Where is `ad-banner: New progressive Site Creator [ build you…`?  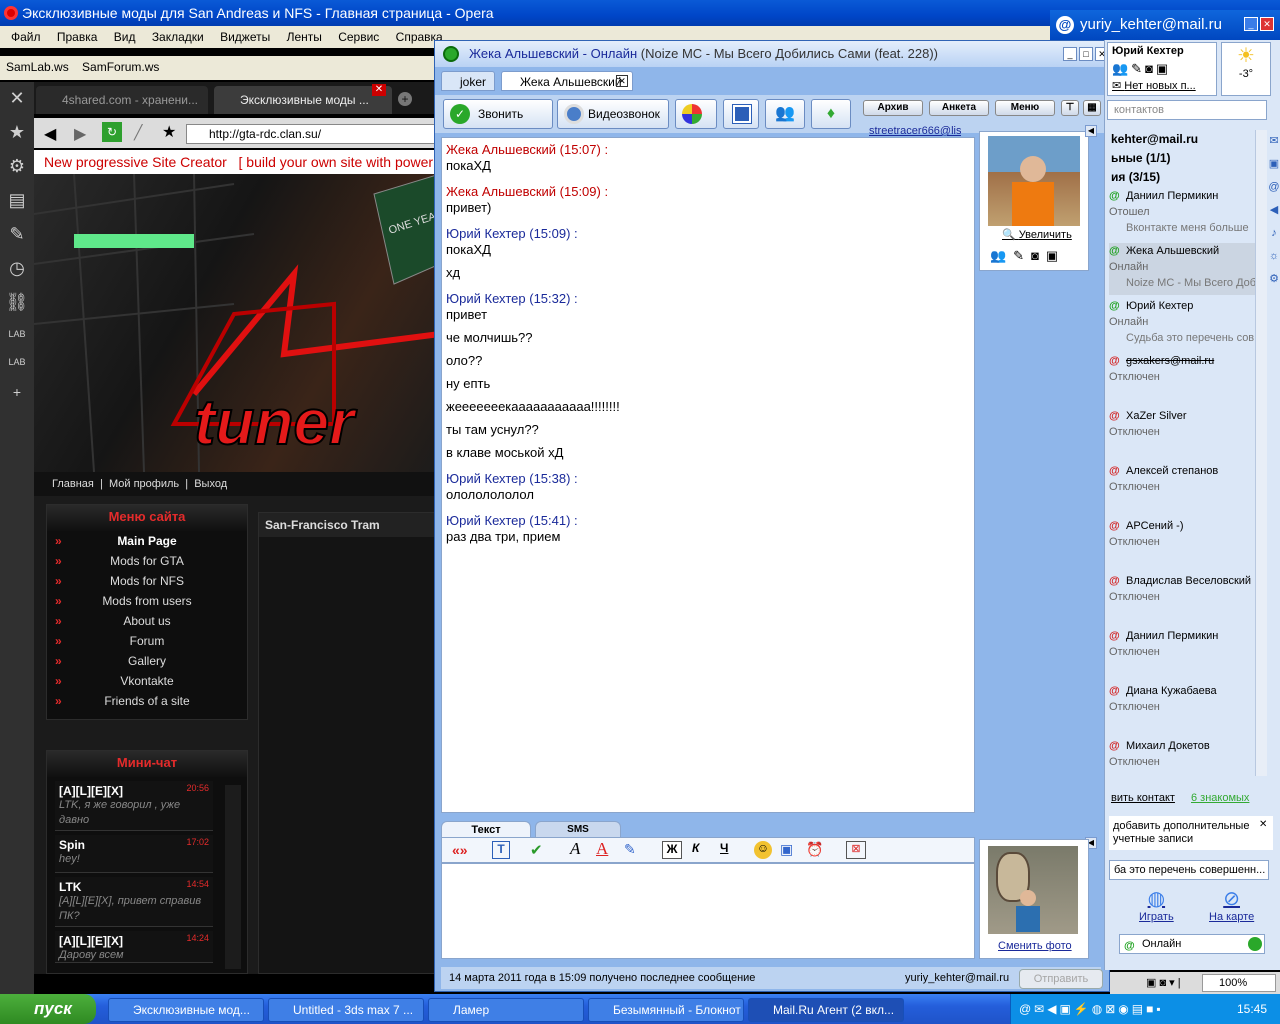
ad-banner: New progressive Site Creator [ build you… is located at coordinates (237, 162).